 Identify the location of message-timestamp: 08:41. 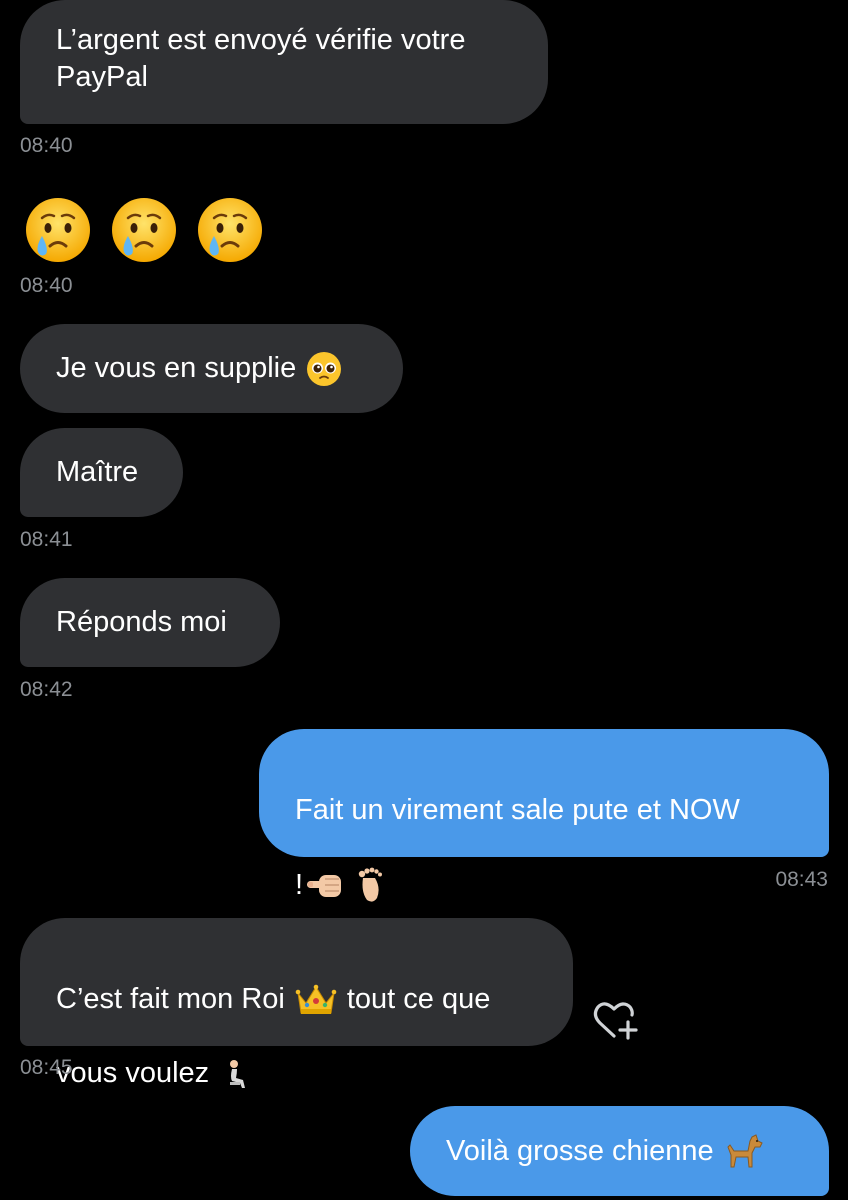
(46, 539).